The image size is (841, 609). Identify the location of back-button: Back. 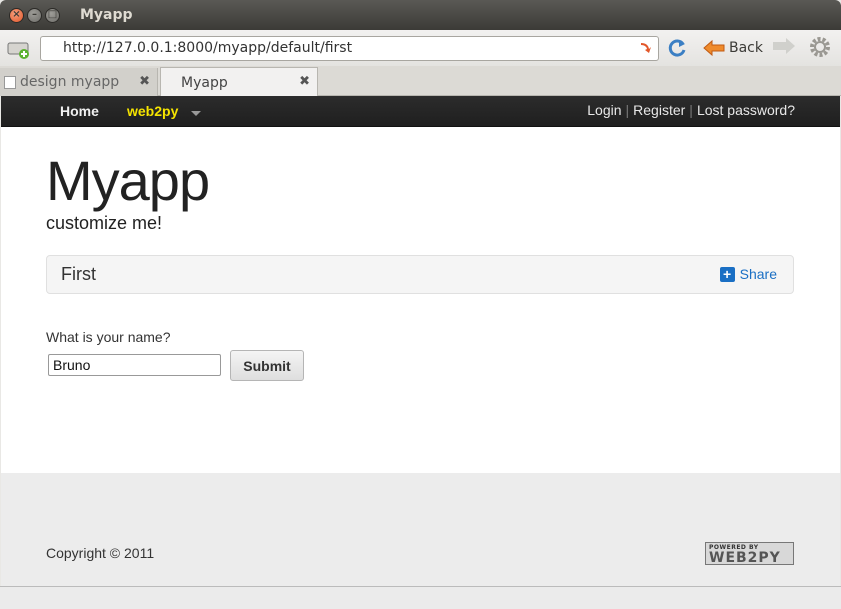
(733, 48).